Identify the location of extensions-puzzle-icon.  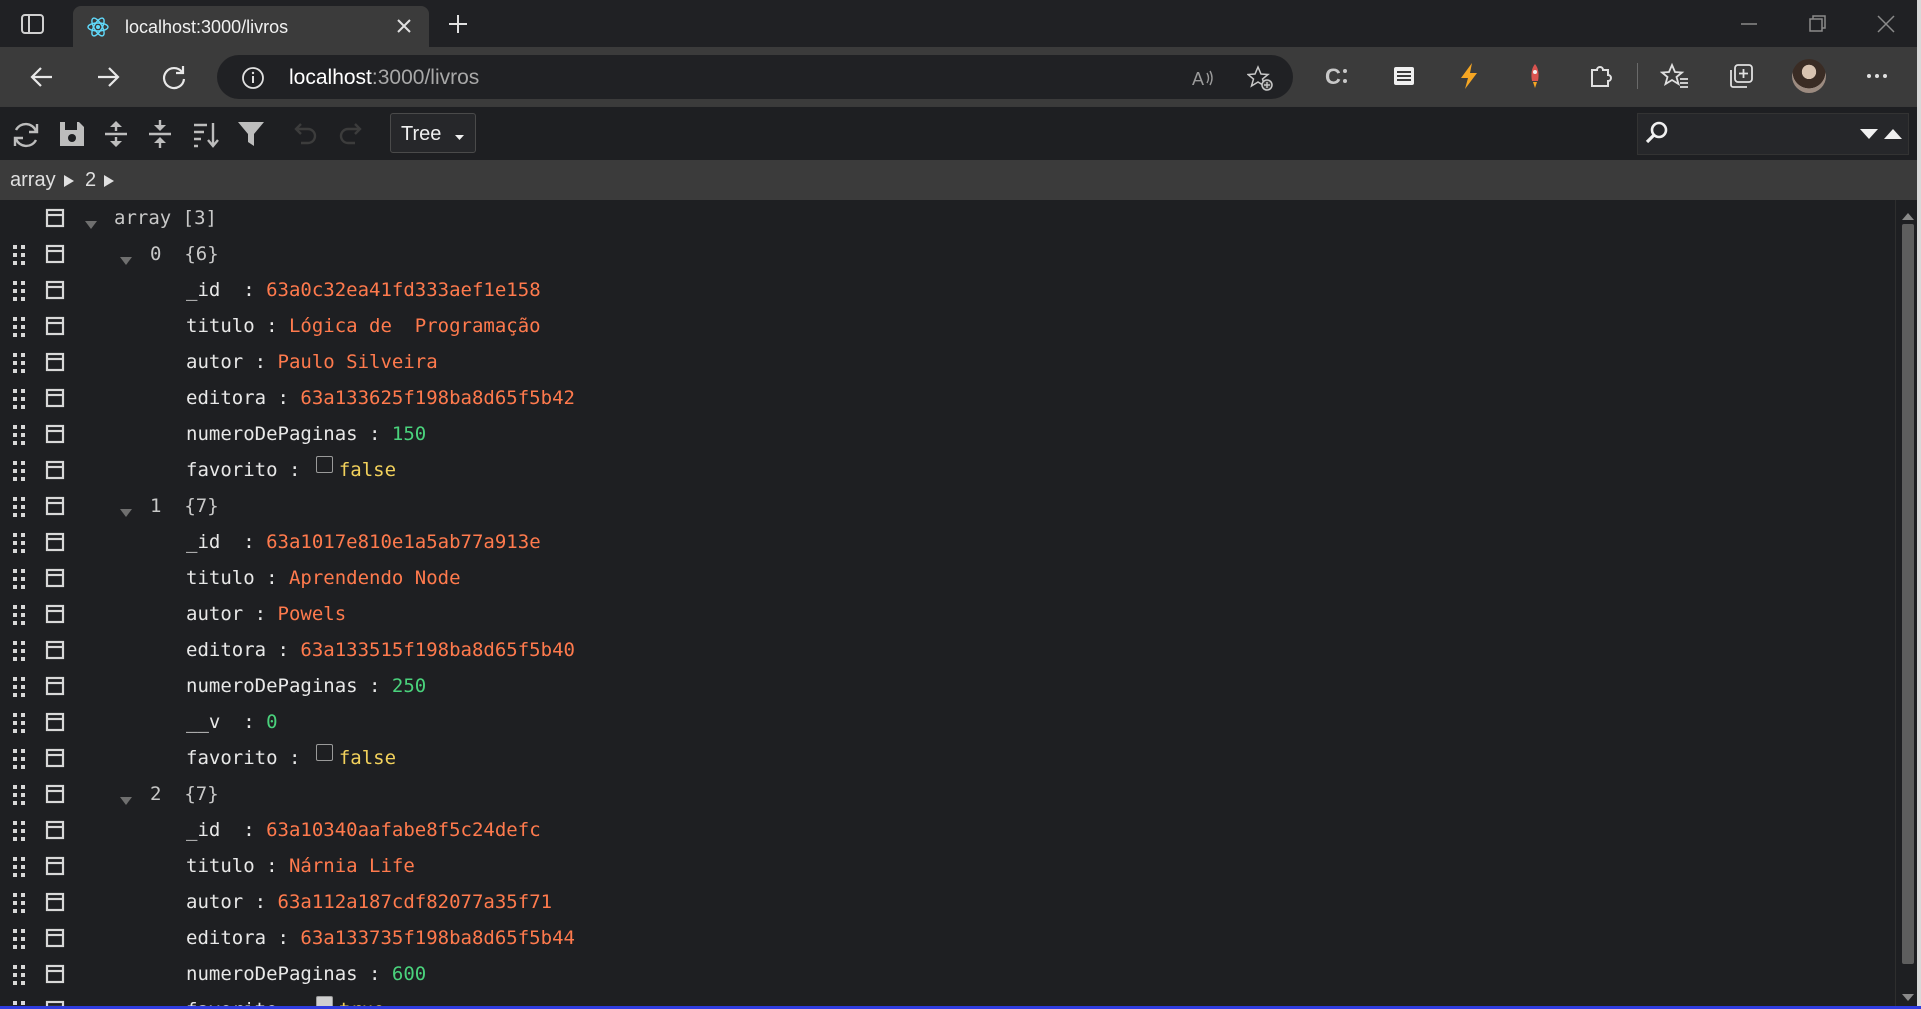
(1601, 76).